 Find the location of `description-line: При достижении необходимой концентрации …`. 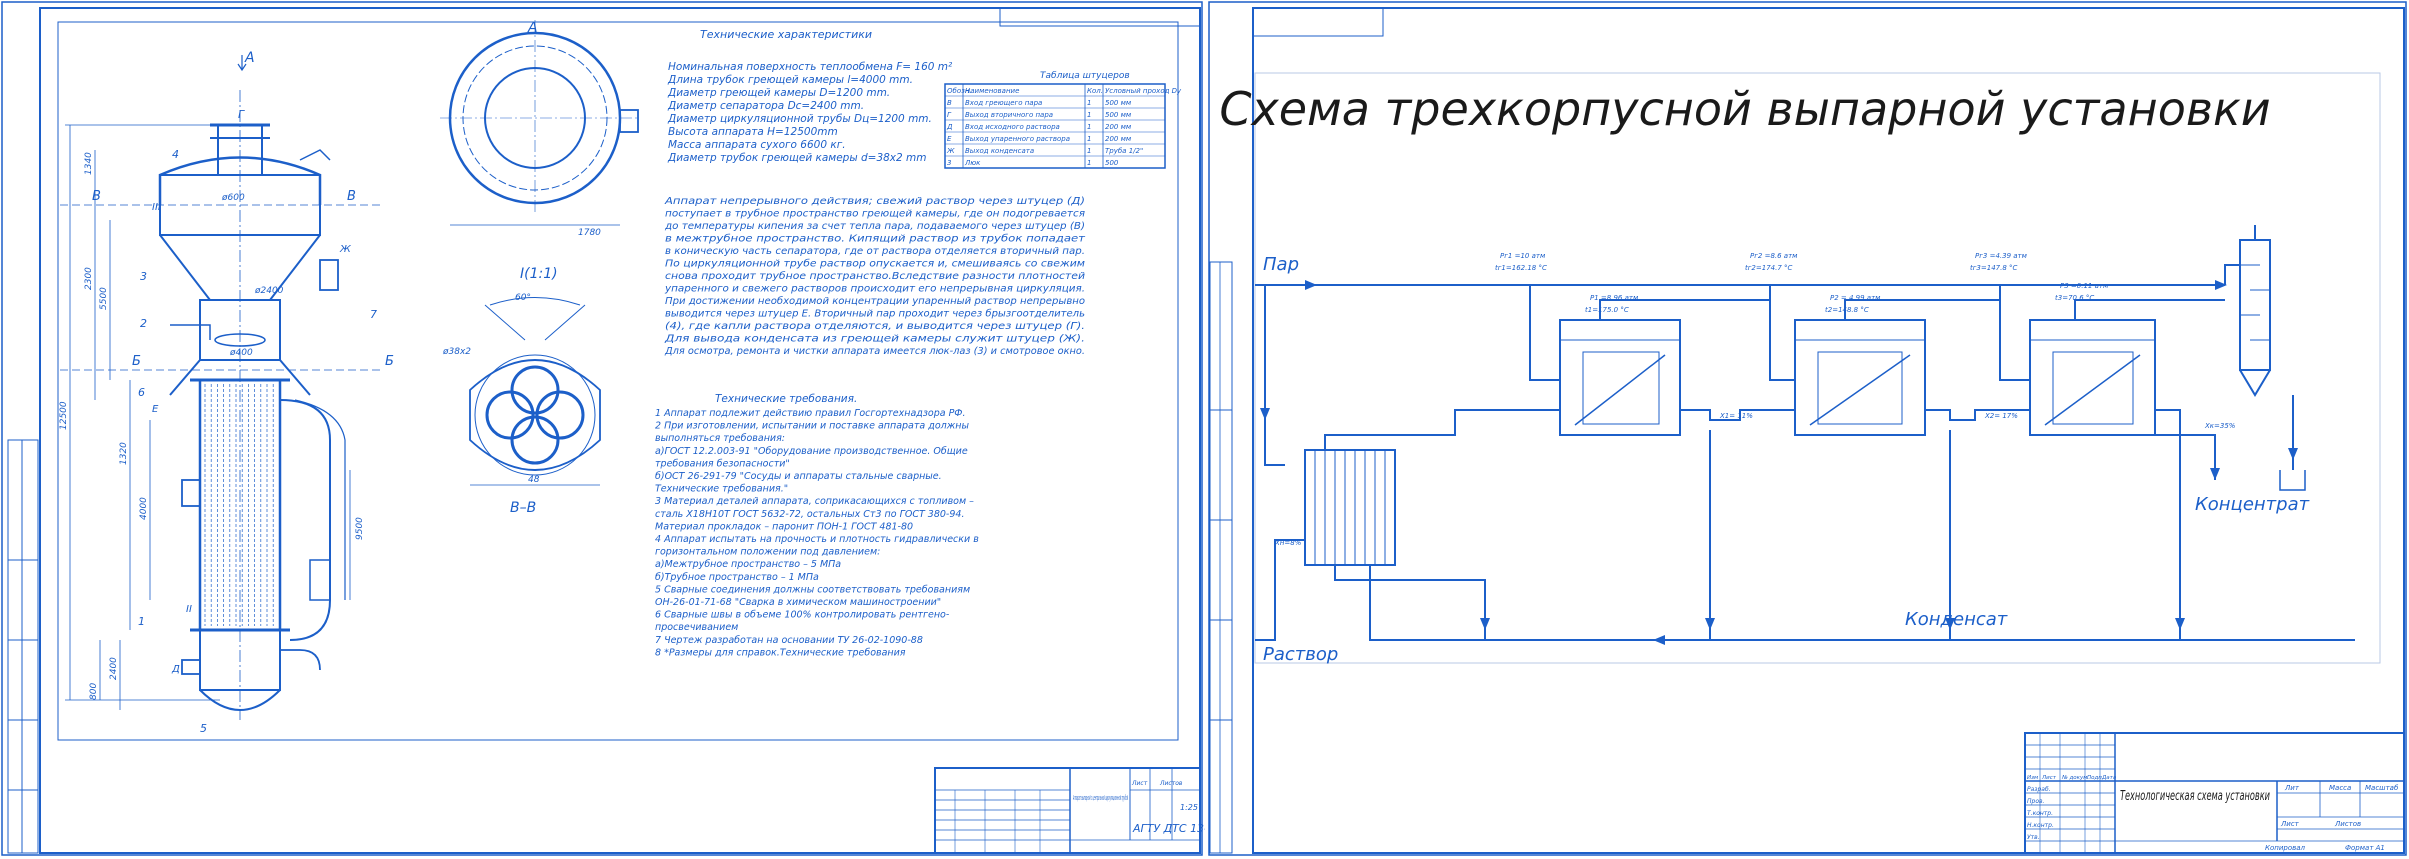

description-line: При достижении необходимой концентрации … is located at coordinates (875, 301).